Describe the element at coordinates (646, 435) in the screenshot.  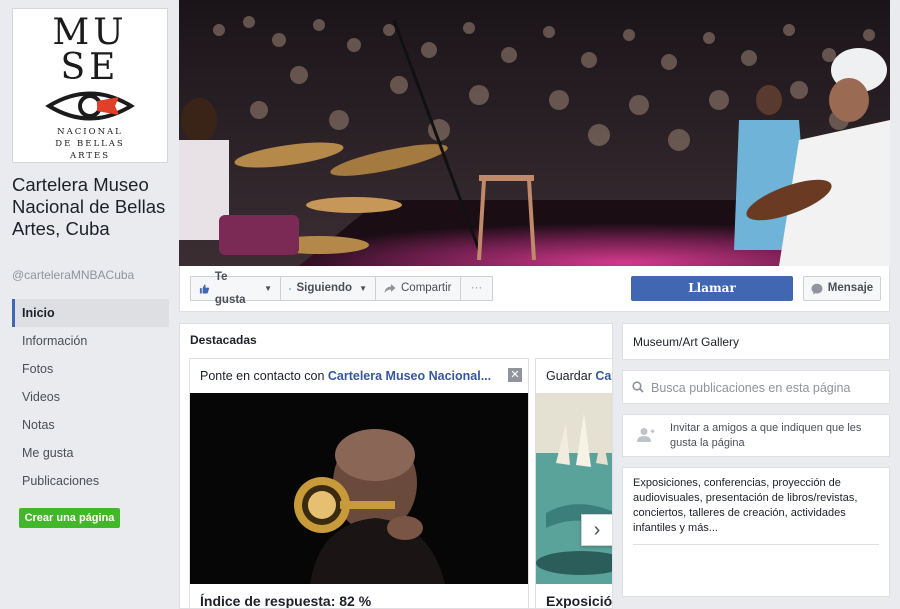
I see `add-friend-icon` at that location.